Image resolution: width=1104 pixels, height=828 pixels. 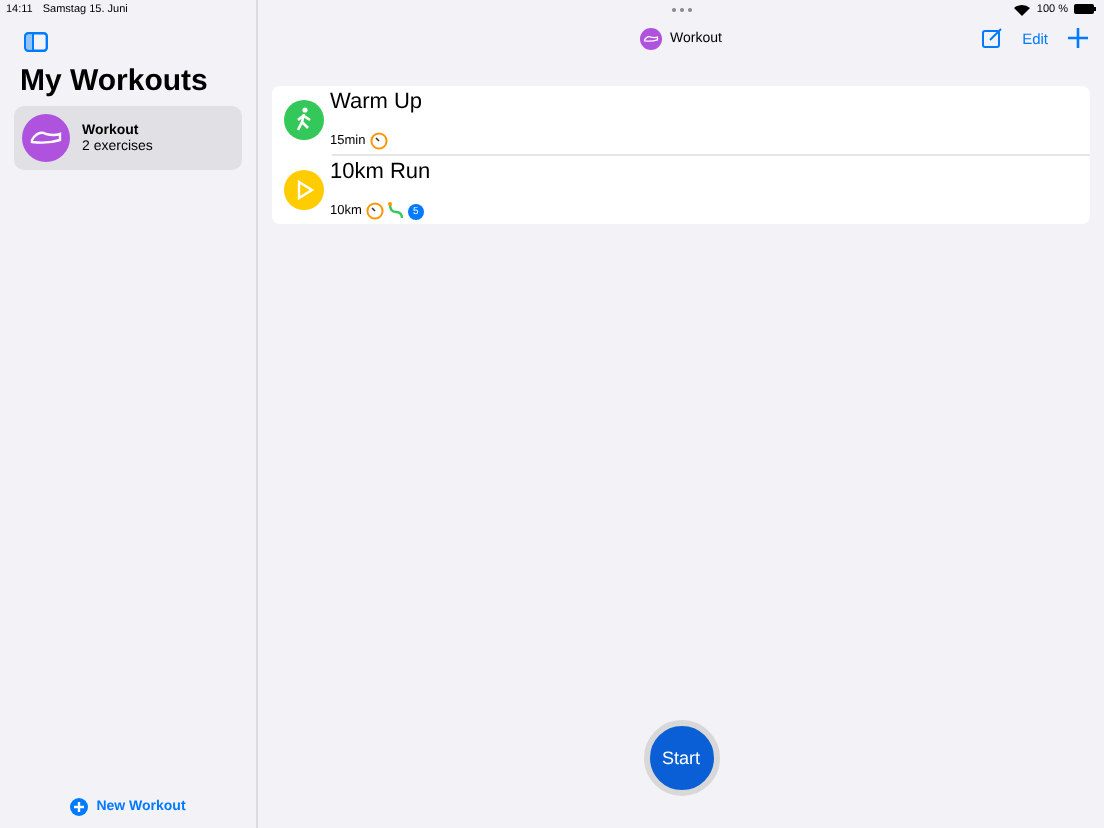 What do you see at coordinates (380, 172) in the screenshot?
I see `exercise-name: 10km Run` at bounding box center [380, 172].